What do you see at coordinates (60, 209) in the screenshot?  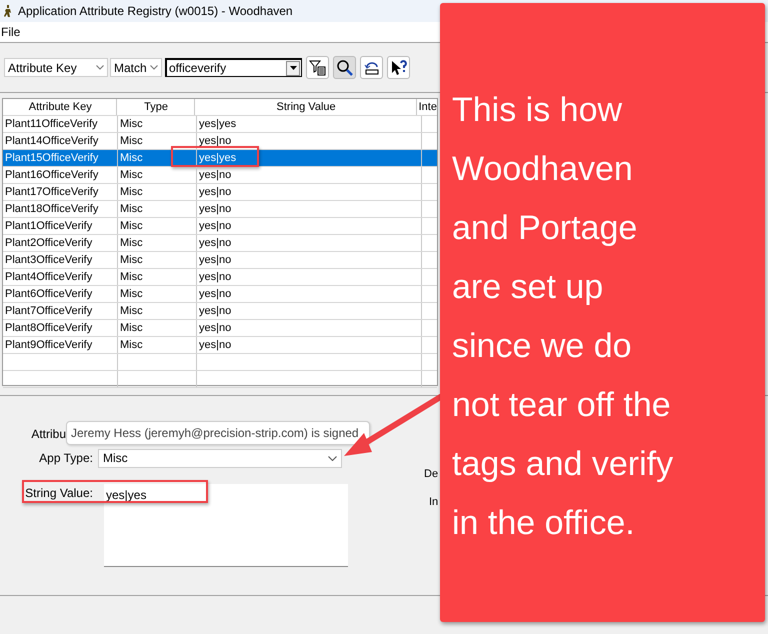 I see `table-cell: Plant18OfficeVerify` at bounding box center [60, 209].